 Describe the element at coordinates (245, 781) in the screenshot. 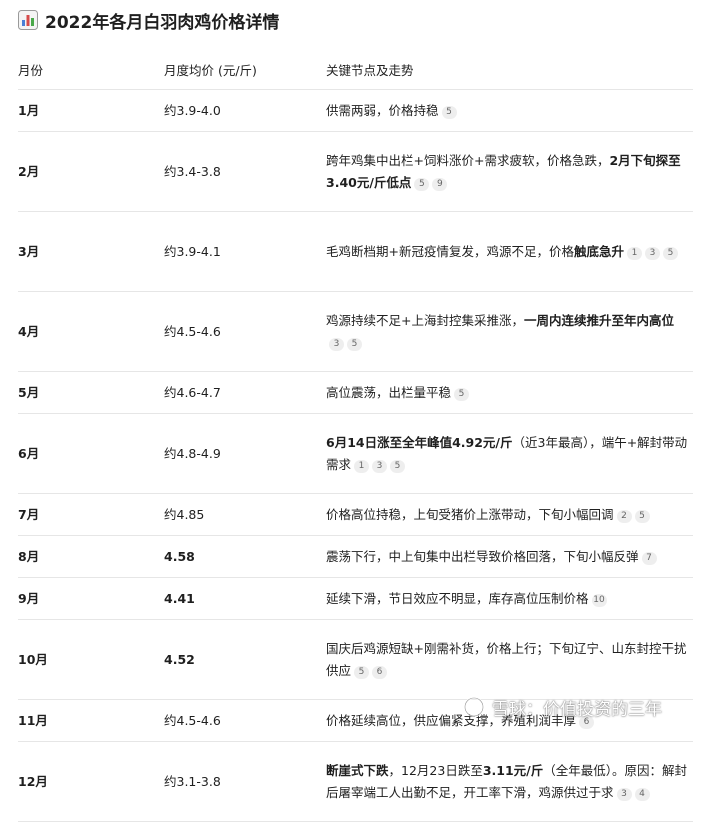

I see `price-cell: 约3.1-3.8` at that location.